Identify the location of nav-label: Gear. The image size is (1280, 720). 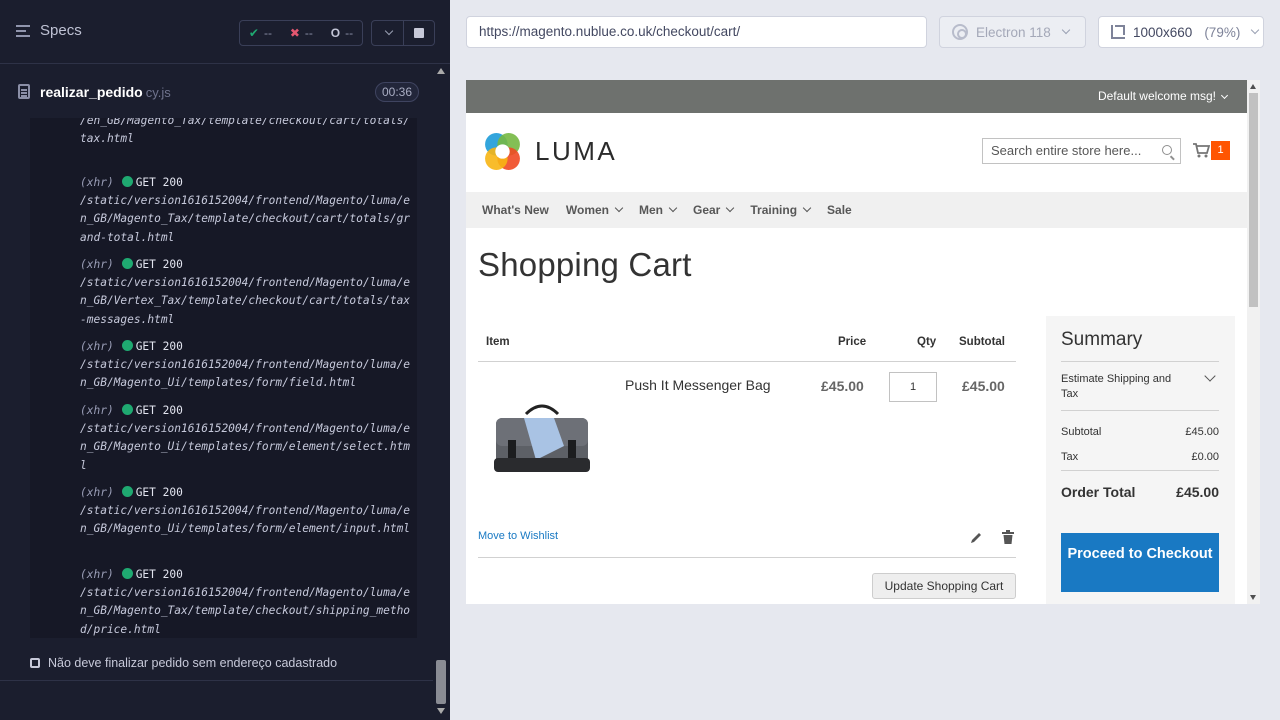
(707, 210).